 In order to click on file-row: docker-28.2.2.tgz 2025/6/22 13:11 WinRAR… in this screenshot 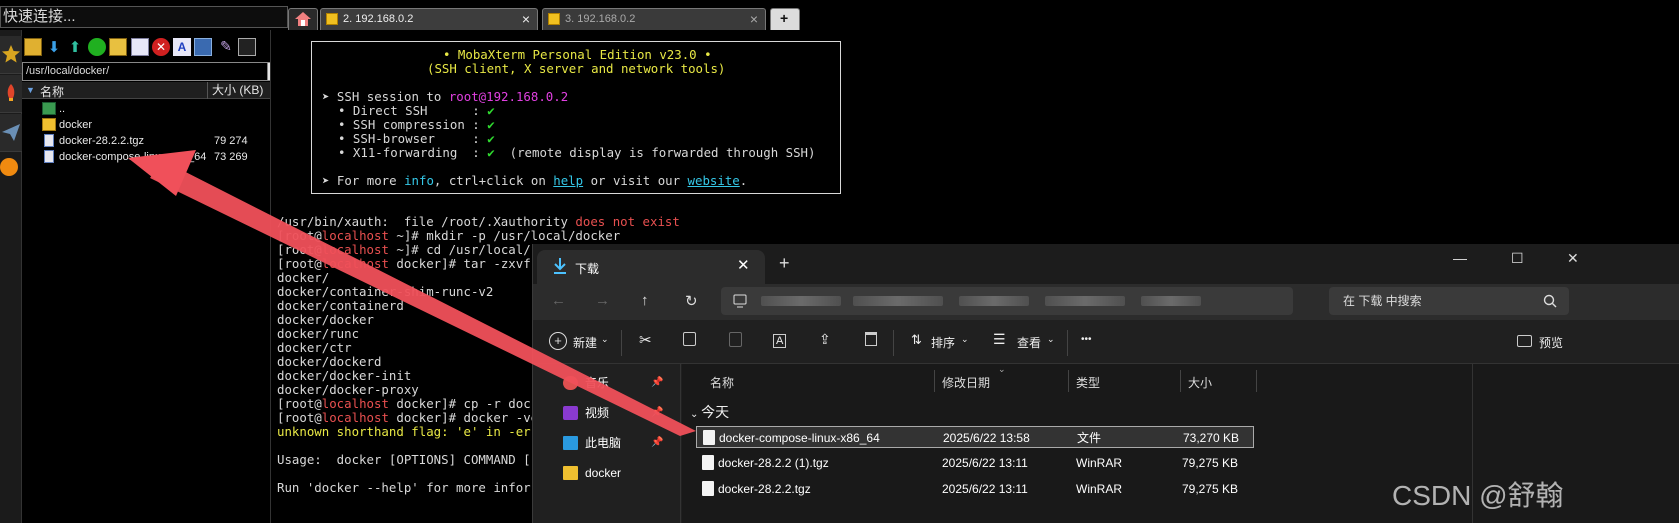, I will do `click(975, 489)`.